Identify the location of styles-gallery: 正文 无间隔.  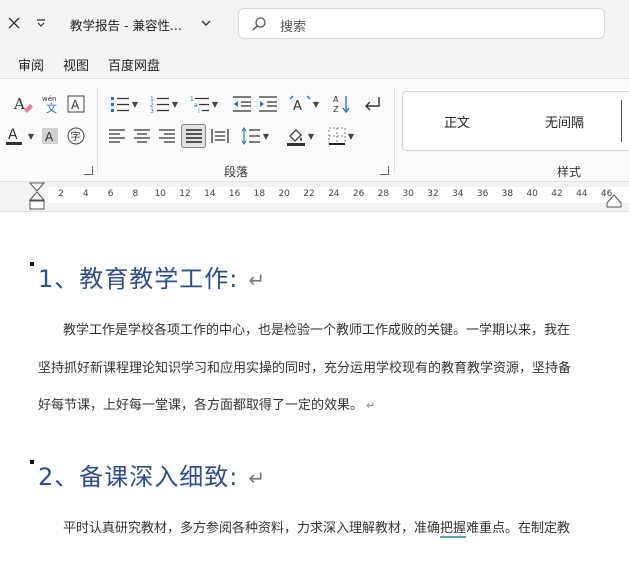
(515, 121).